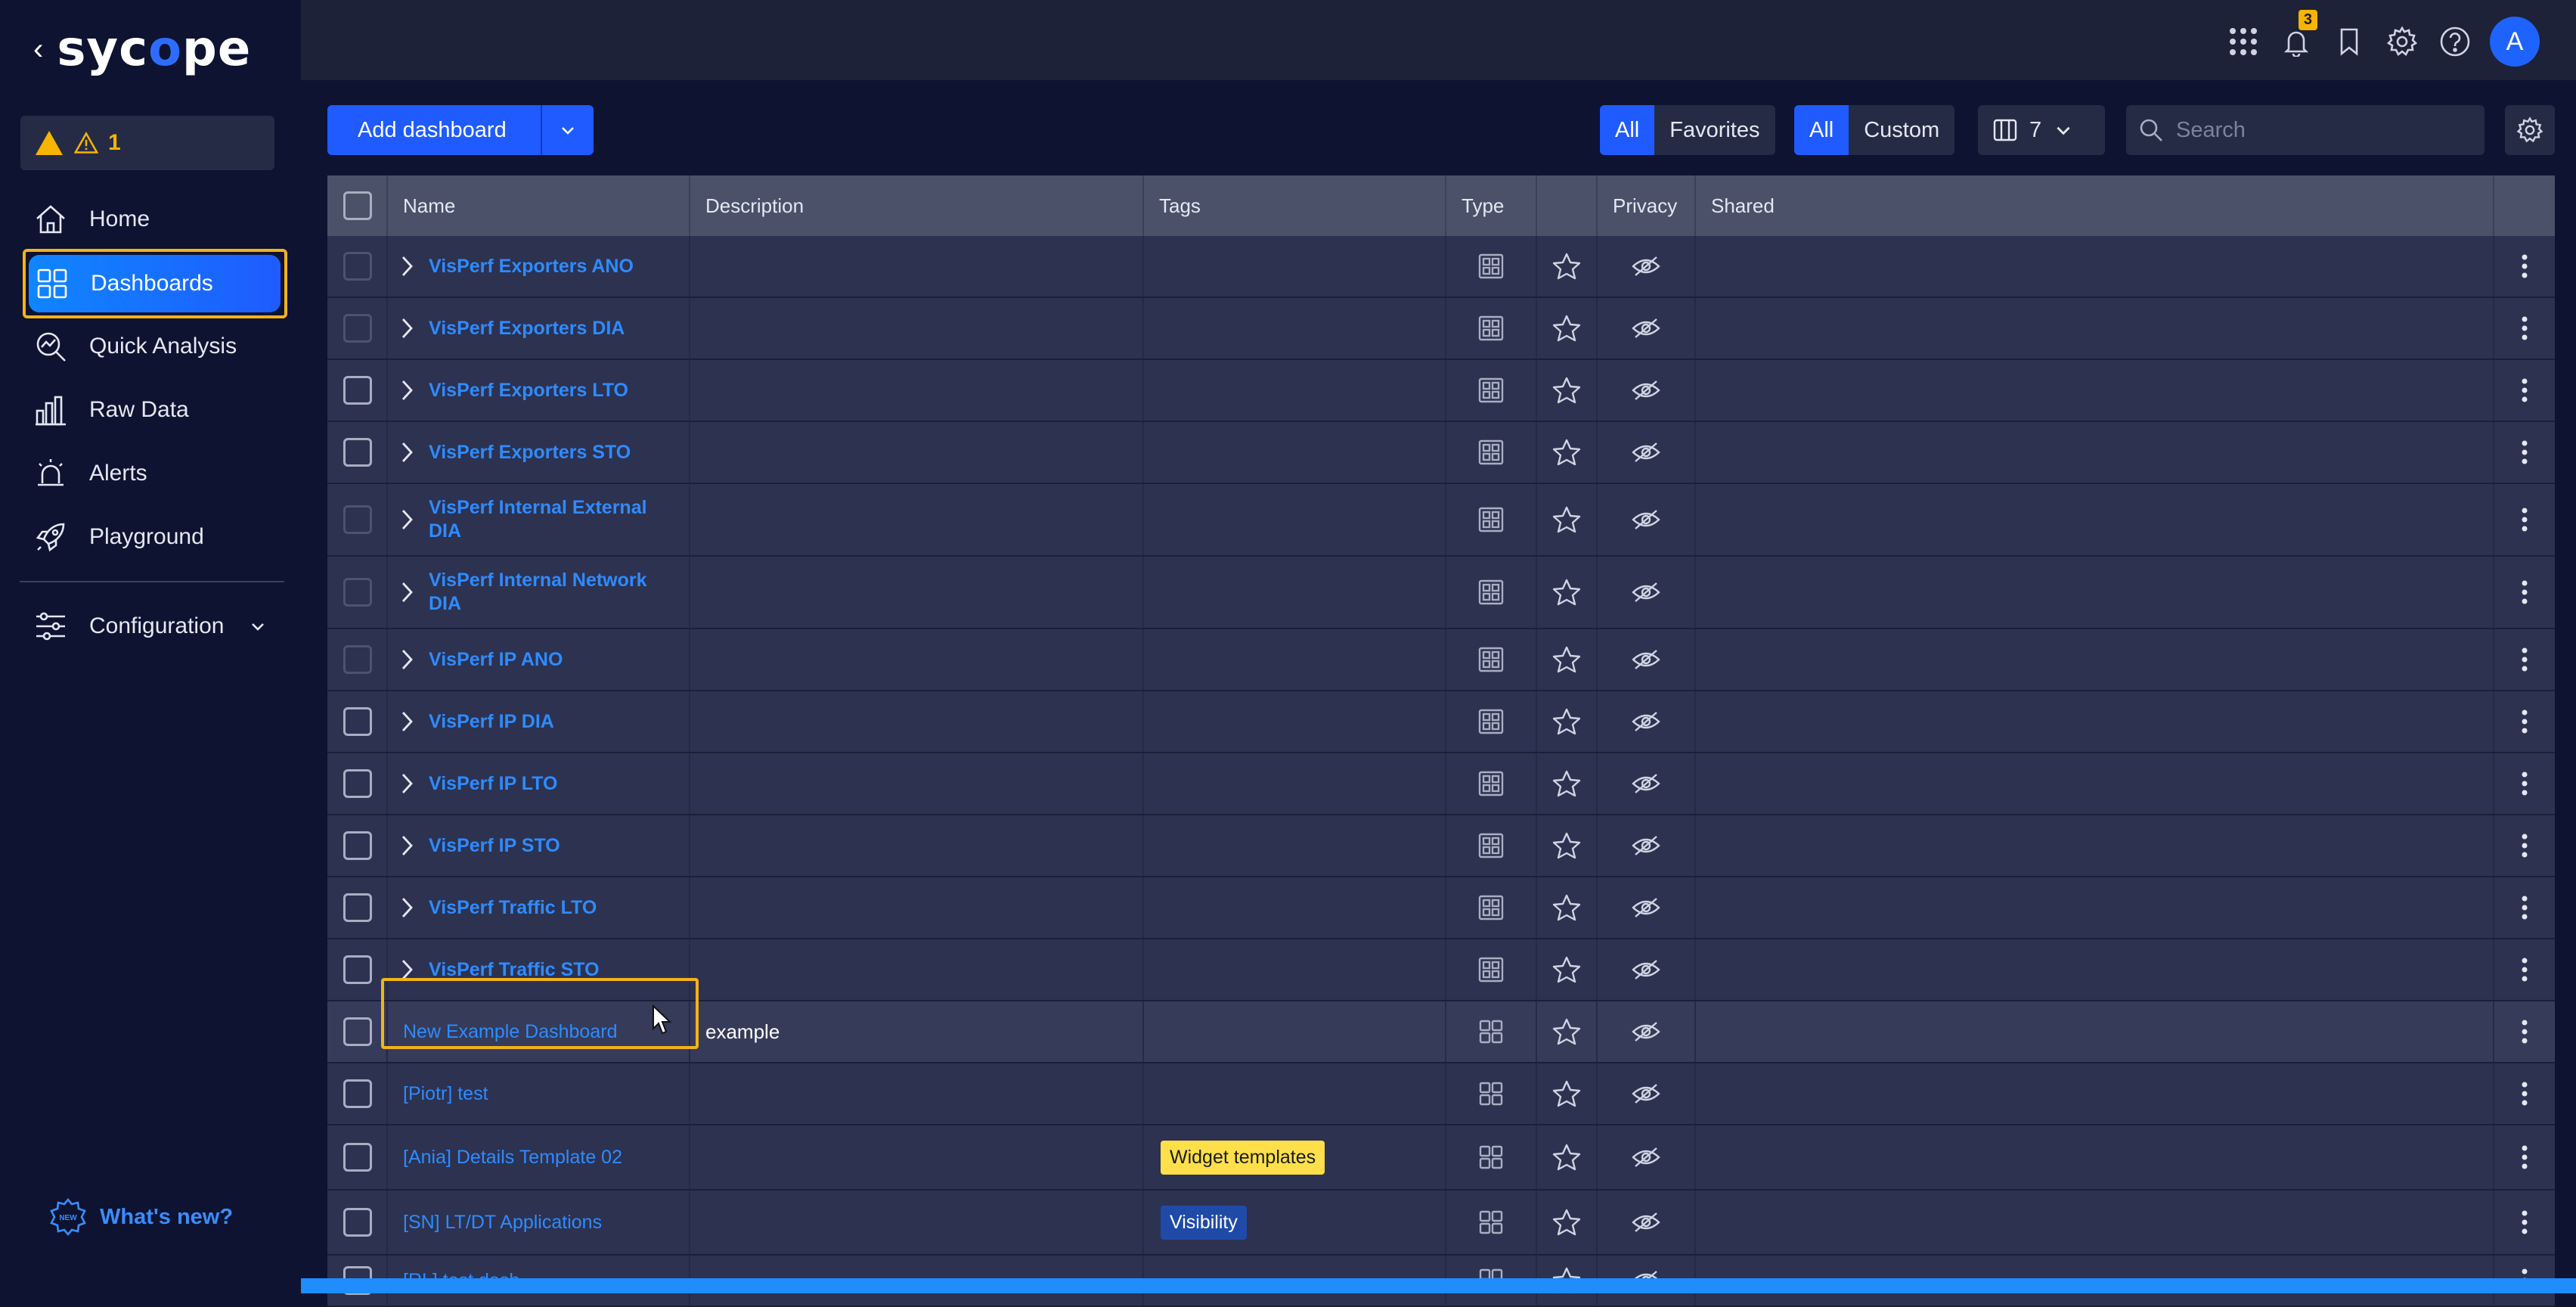  Describe the element at coordinates (1441, 784) in the screenshot. I see `table-row: VisPerf IP LTO` at that location.